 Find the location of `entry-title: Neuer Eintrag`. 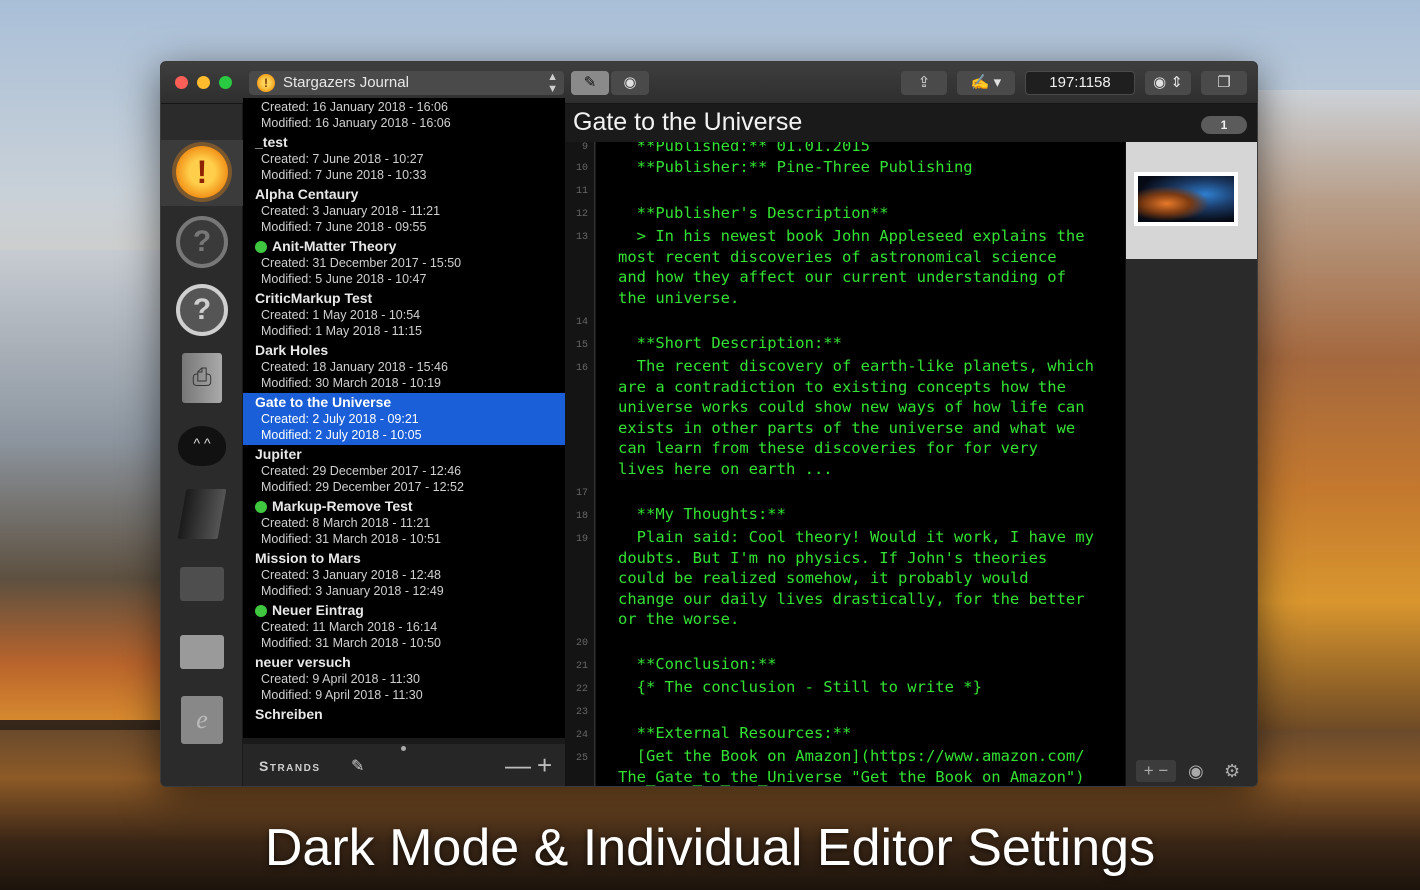

entry-title: Neuer Eintrag is located at coordinates (405, 610).